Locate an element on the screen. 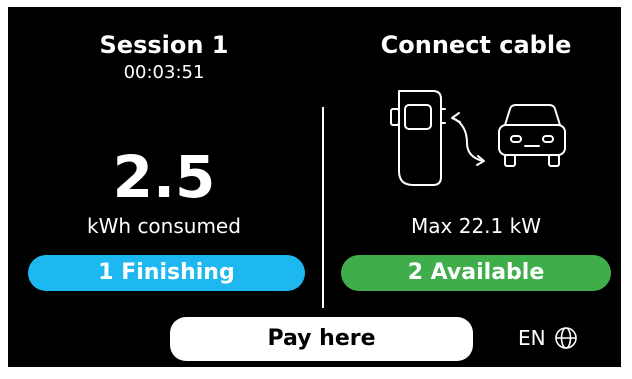 This screenshot has height=379, width=632. pay-here-button: Pay here is located at coordinates (321, 339).